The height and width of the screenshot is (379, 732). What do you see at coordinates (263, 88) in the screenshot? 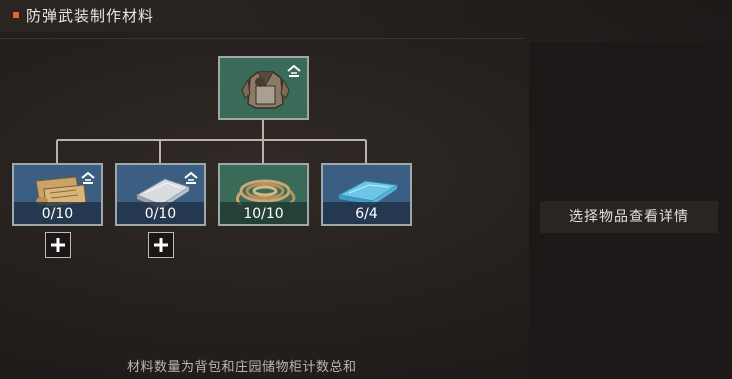
I see `product-slot` at bounding box center [263, 88].